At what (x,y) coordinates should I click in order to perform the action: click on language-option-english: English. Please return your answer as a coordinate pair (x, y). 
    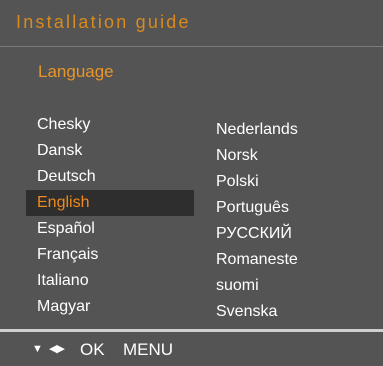
    Looking at the image, I should click on (110, 203).